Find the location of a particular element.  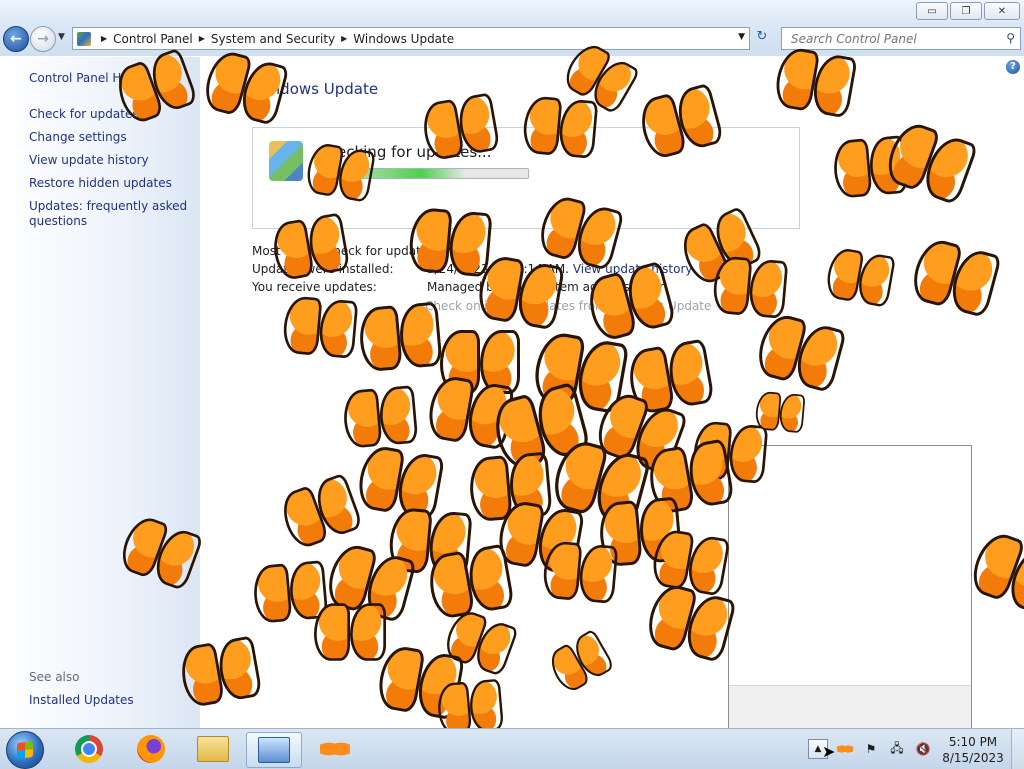

sidebar-item-check-for-updates: Check for updates is located at coordinates (84, 114).